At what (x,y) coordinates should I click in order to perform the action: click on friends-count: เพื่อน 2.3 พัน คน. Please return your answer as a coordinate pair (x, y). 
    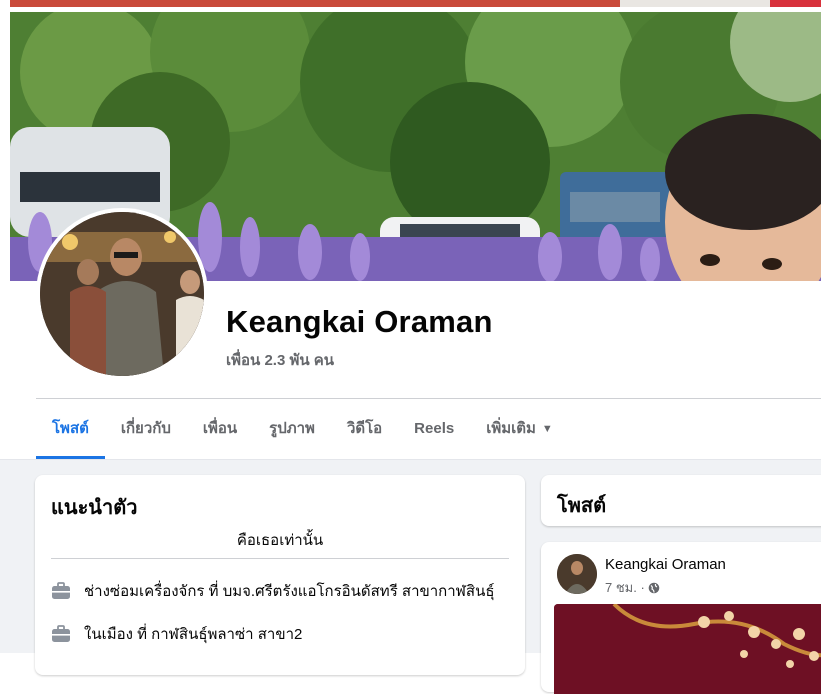
    Looking at the image, I should click on (280, 360).